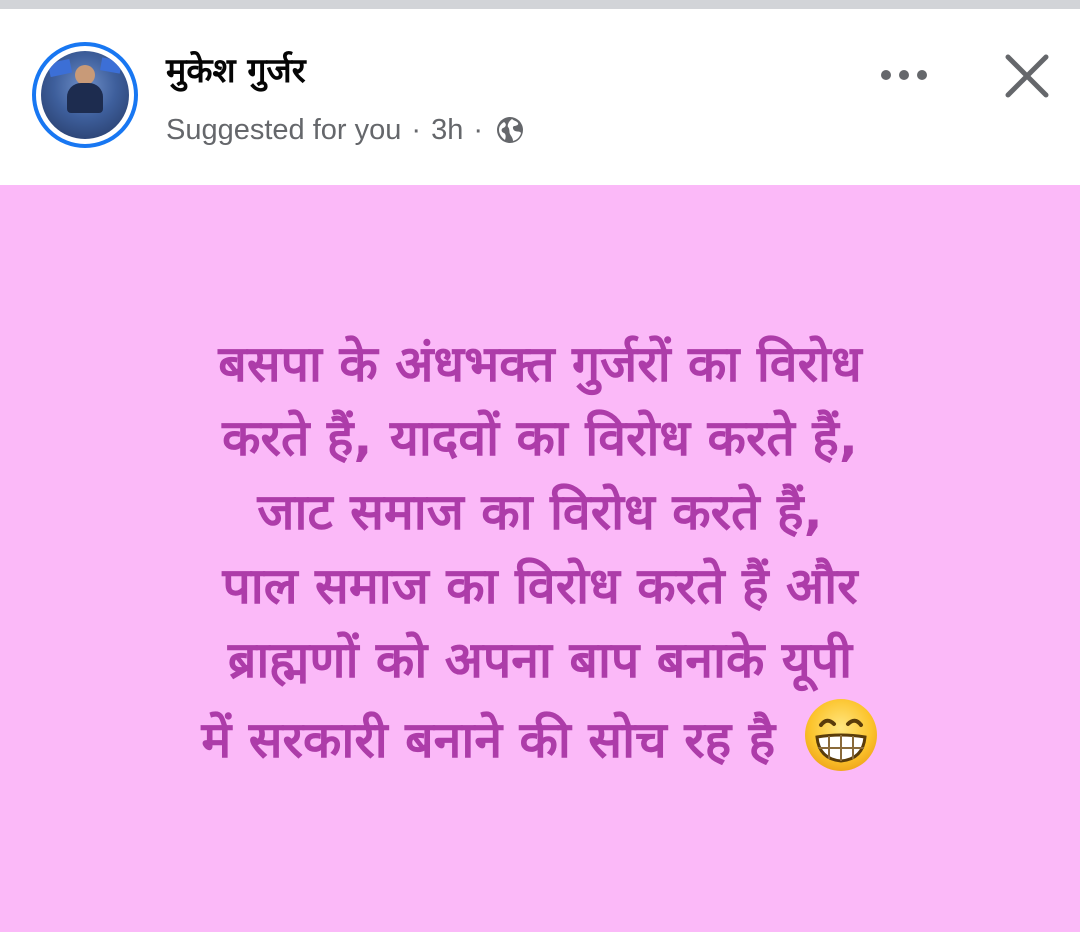  What do you see at coordinates (841, 735) in the screenshot?
I see `grinning-face-icon` at bounding box center [841, 735].